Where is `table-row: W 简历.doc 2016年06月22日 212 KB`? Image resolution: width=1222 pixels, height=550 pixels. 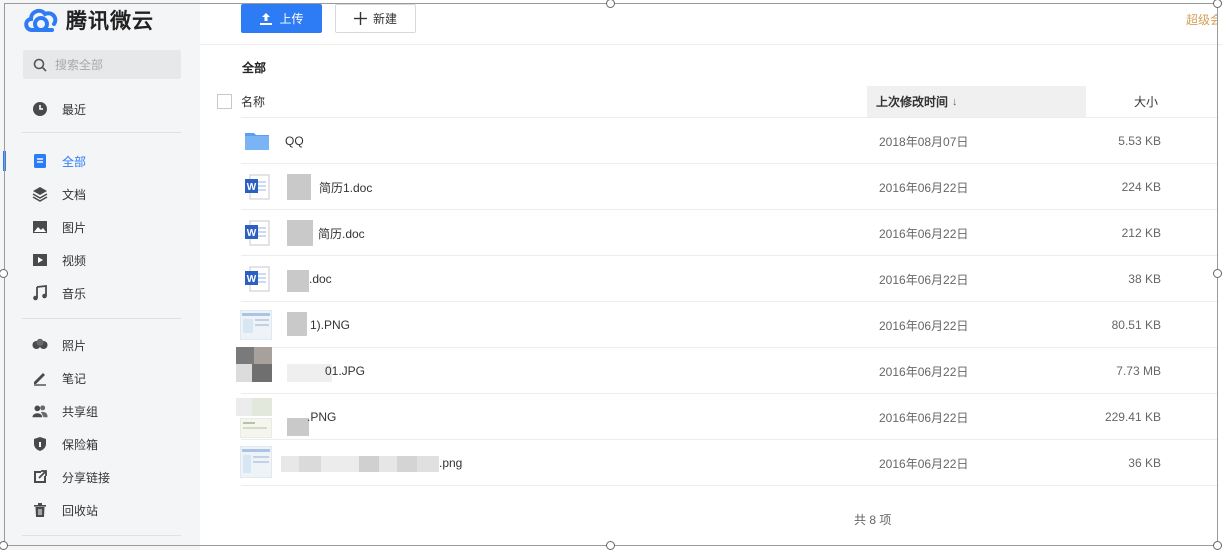
table-row: W 简历.doc 2016年06月22日 212 KB is located at coordinates (729, 233).